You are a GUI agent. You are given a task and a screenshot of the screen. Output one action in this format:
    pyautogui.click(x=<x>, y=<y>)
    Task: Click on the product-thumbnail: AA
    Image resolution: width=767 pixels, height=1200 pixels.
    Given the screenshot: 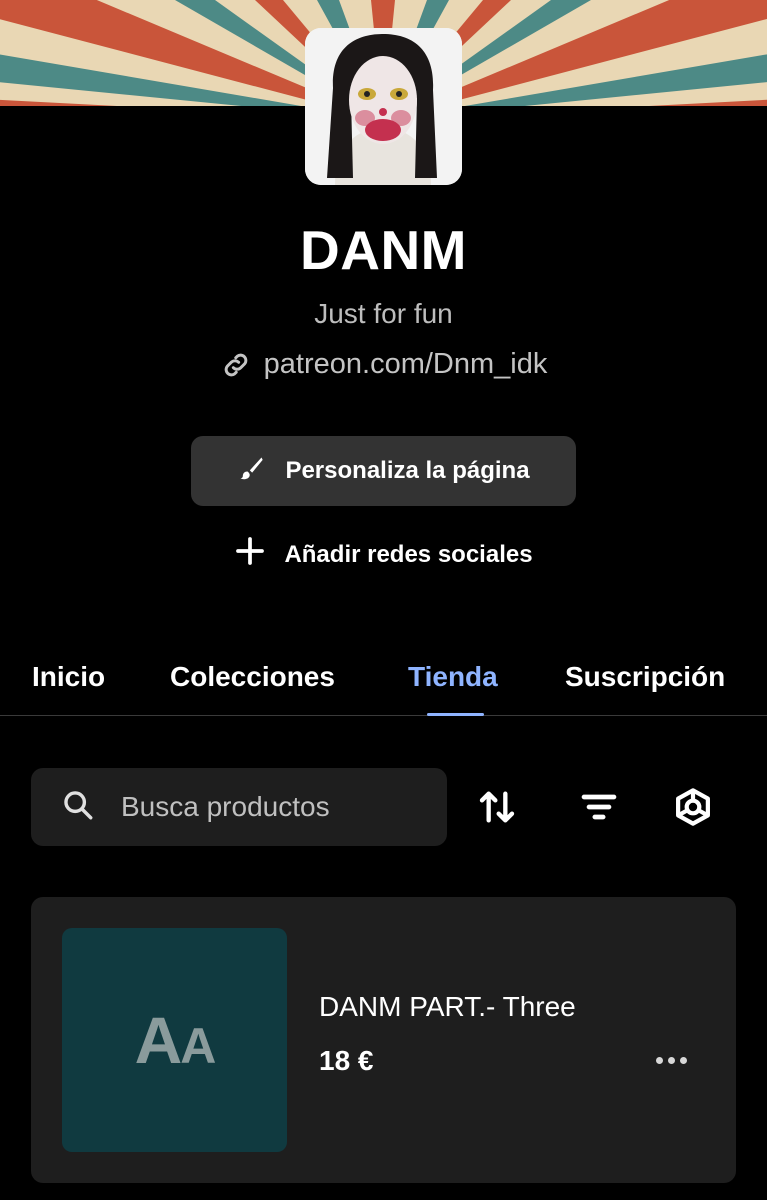 What is the action you would take?
    pyautogui.click(x=174, y=1040)
    